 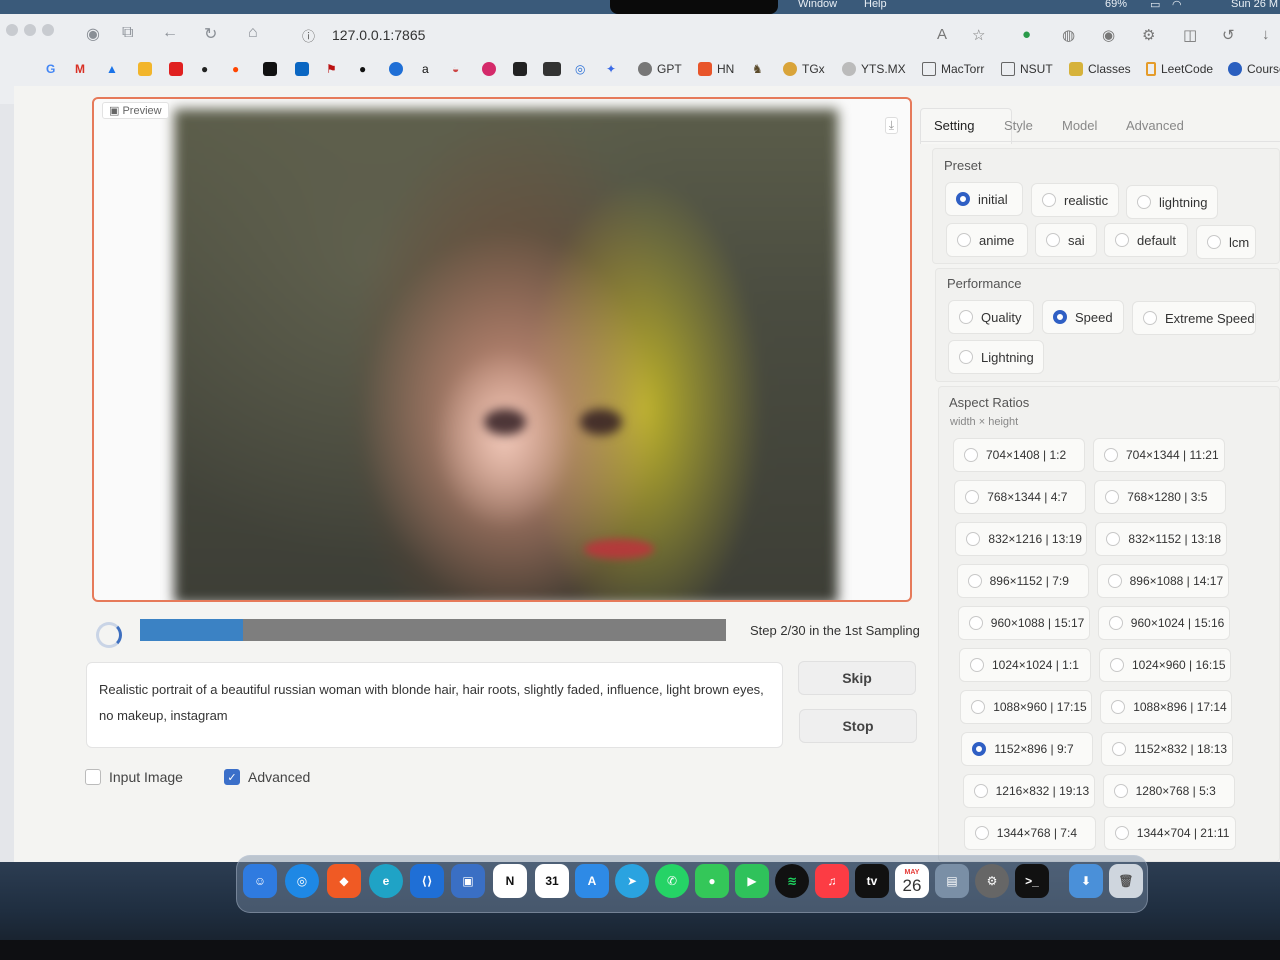 What do you see at coordinates (552, 881) in the screenshot?
I see `notion-calendar-icon: 31` at bounding box center [552, 881].